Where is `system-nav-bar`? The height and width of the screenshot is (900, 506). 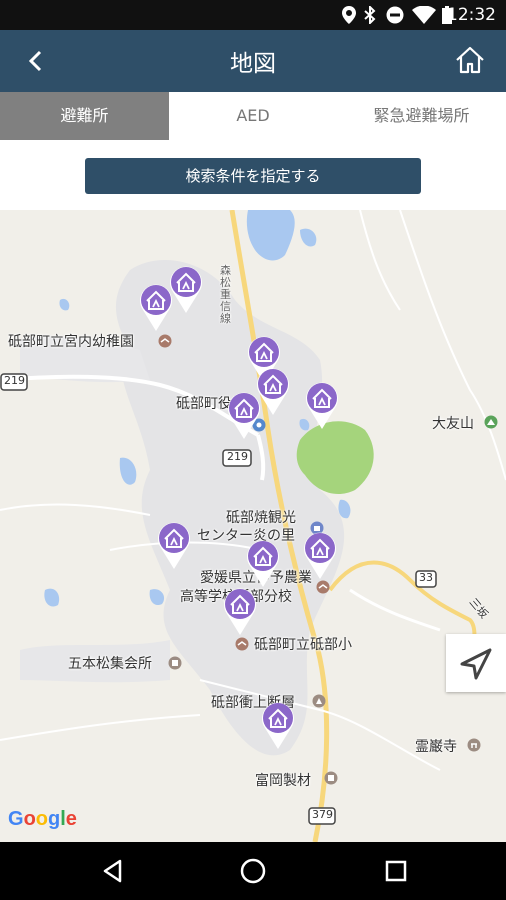 system-nav-bar is located at coordinates (253, 871).